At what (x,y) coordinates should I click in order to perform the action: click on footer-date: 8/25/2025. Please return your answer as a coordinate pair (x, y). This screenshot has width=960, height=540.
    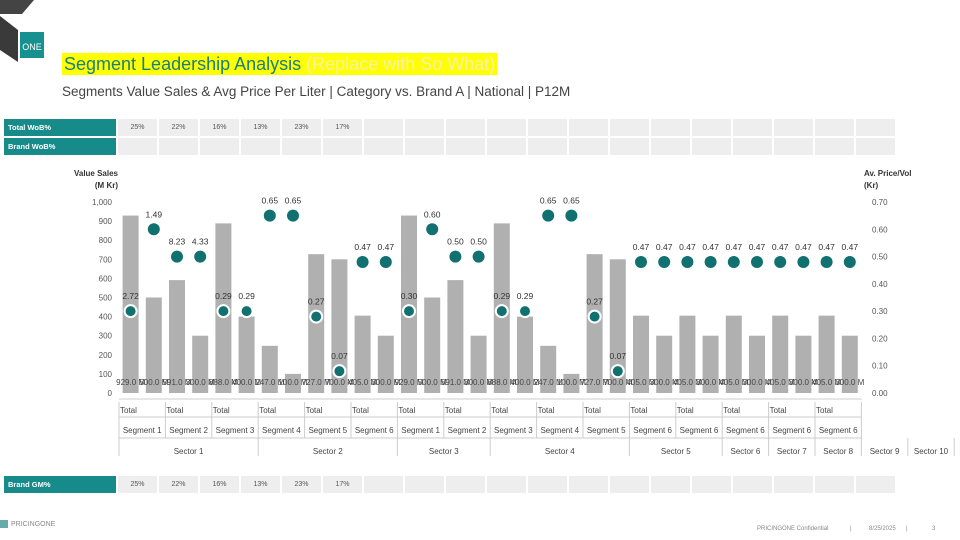
    Looking at the image, I should click on (882, 529).